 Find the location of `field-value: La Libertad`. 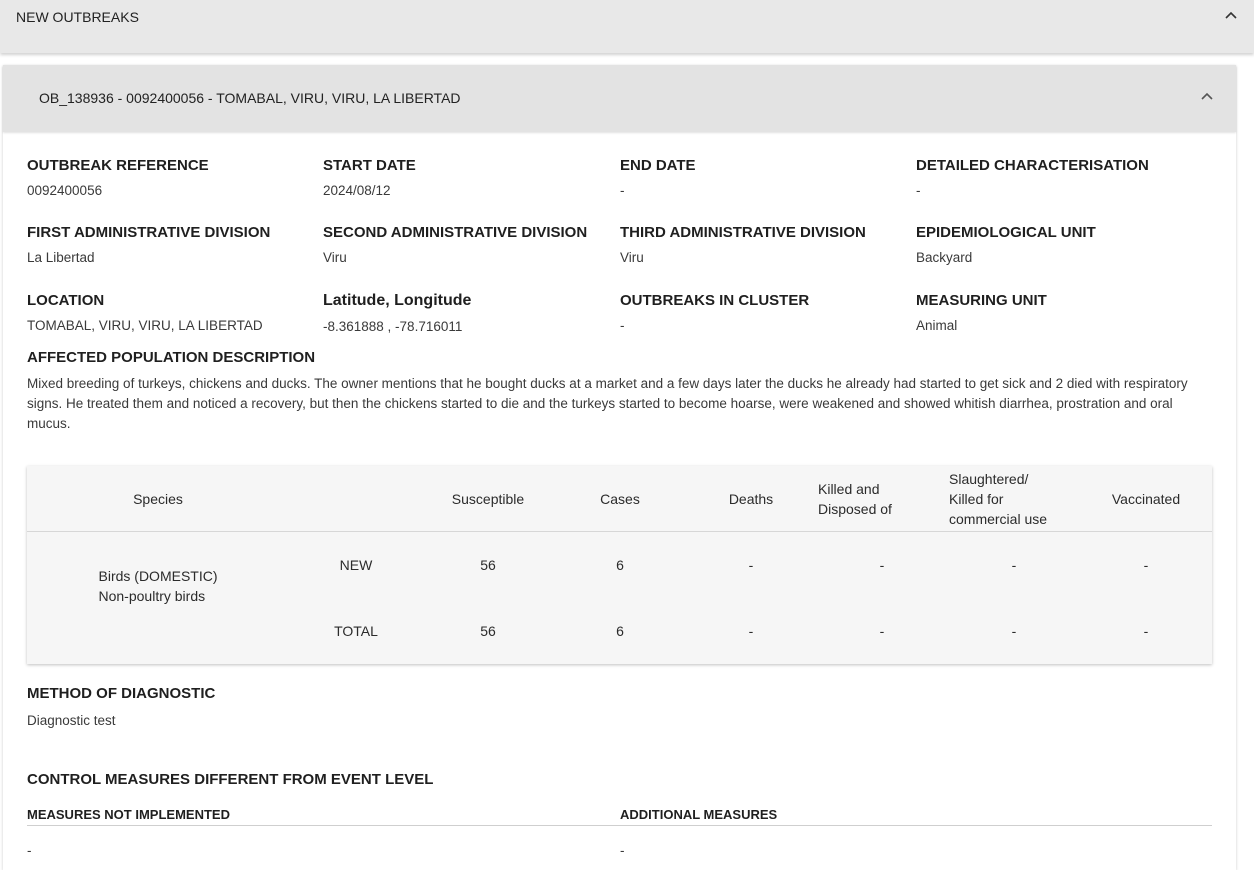

field-value: La Libertad is located at coordinates (61, 257).